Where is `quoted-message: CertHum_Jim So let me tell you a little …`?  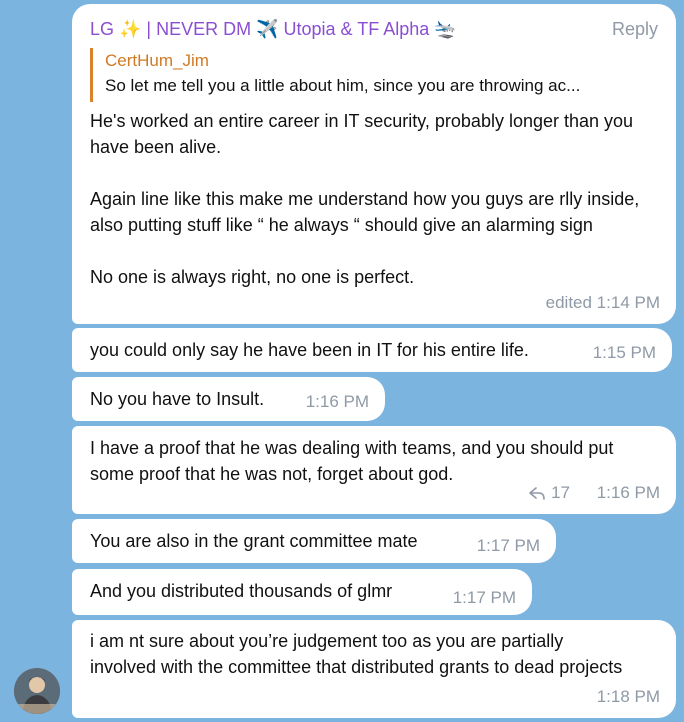
quoted-message: CertHum_Jim So let me tell you a little … is located at coordinates (375, 75).